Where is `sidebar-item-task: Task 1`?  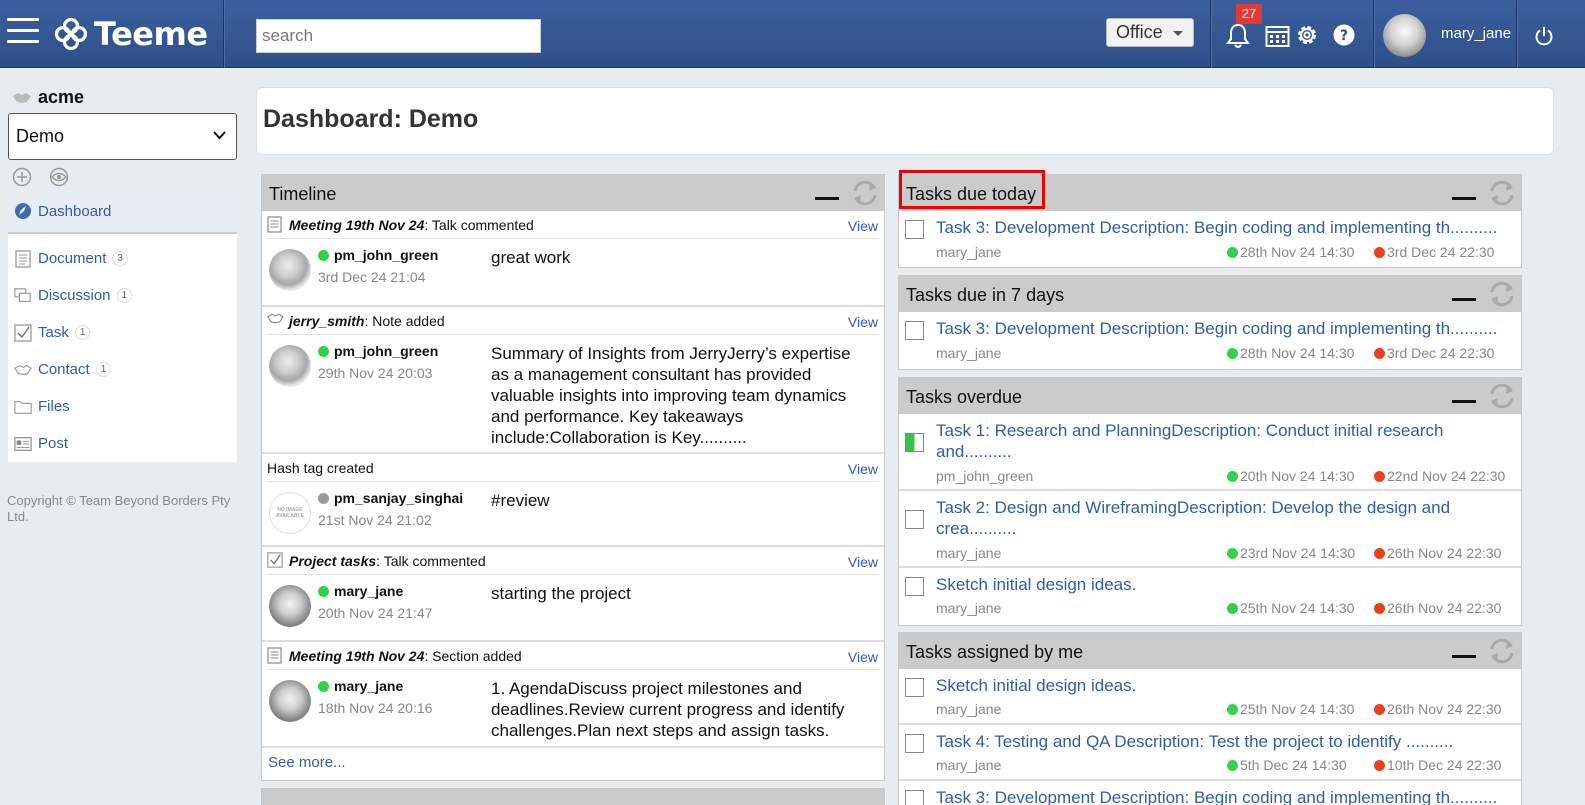 sidebar-item-task: Task 1 is located at coordinates (122, 332).